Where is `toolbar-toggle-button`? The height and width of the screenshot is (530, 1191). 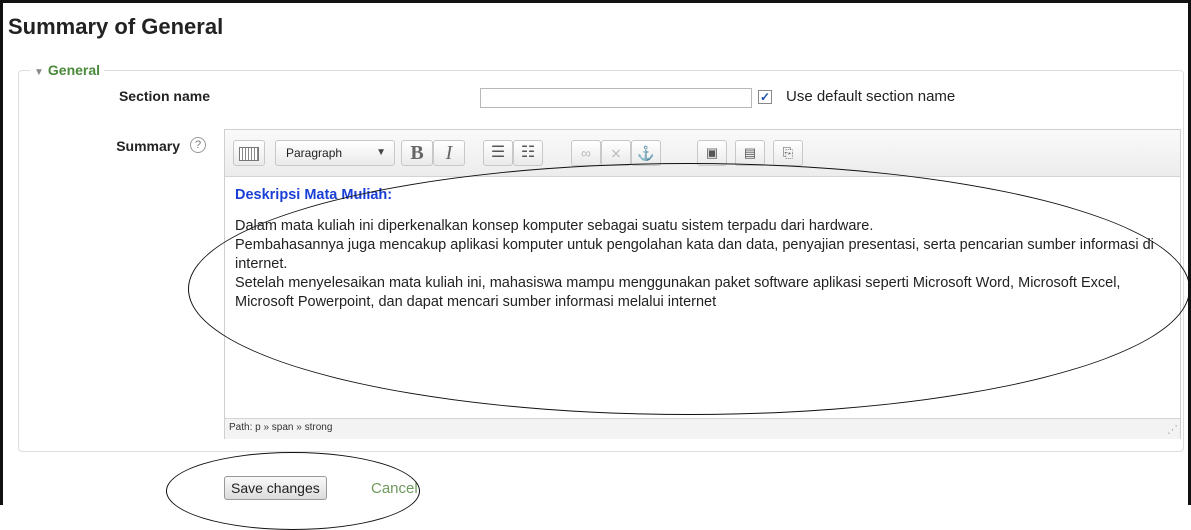 toolbar-toggle-button is located at coordinates (249, 153).